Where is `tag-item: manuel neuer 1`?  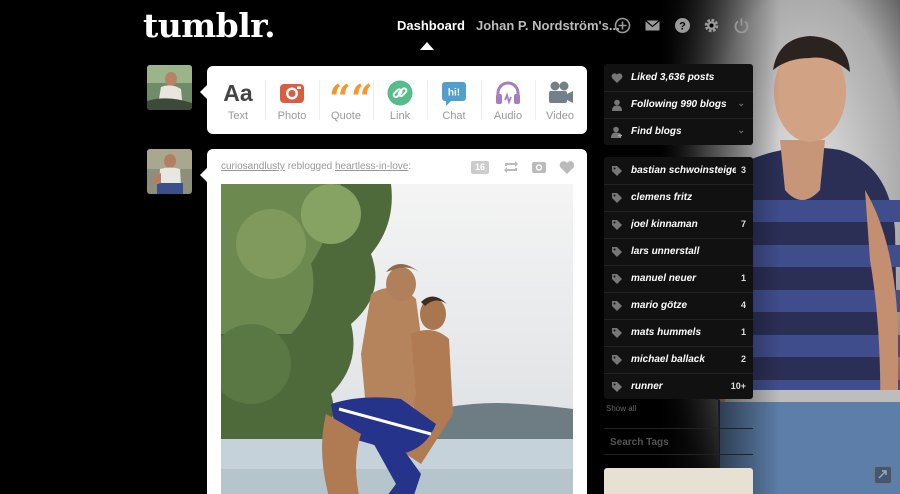 tag-item: manuel neuer 1 is located at coordinates (678, 278).